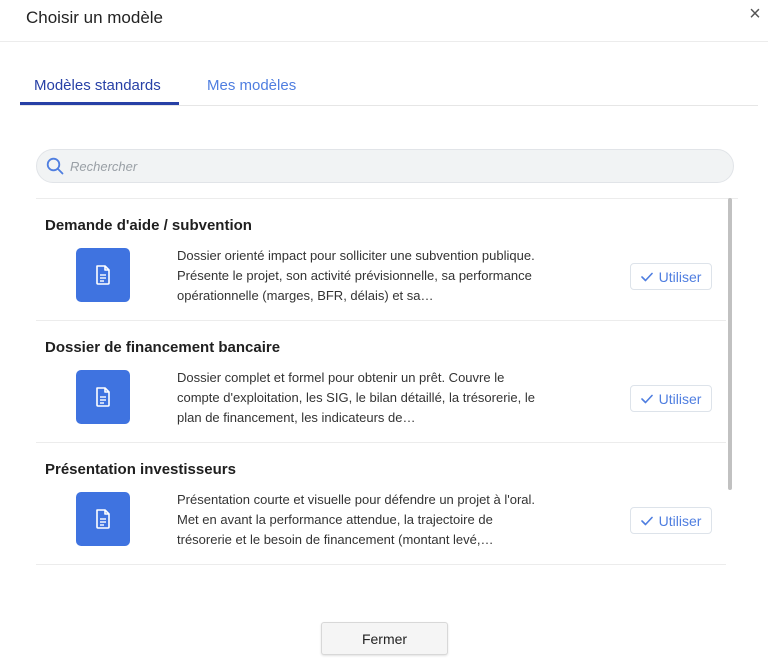 The height and width of the screenshot is (663, 768). I want to click on dialog-header: Choisir un modèle ×, so click(384, 21).